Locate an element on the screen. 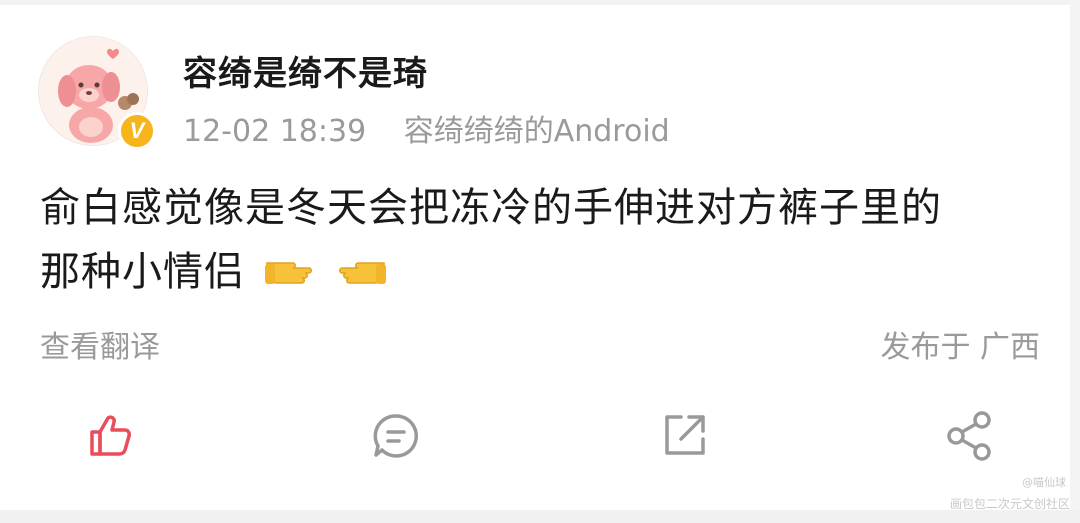  watermark-user: @喵仙球 is located at coordinates (1044, 482).